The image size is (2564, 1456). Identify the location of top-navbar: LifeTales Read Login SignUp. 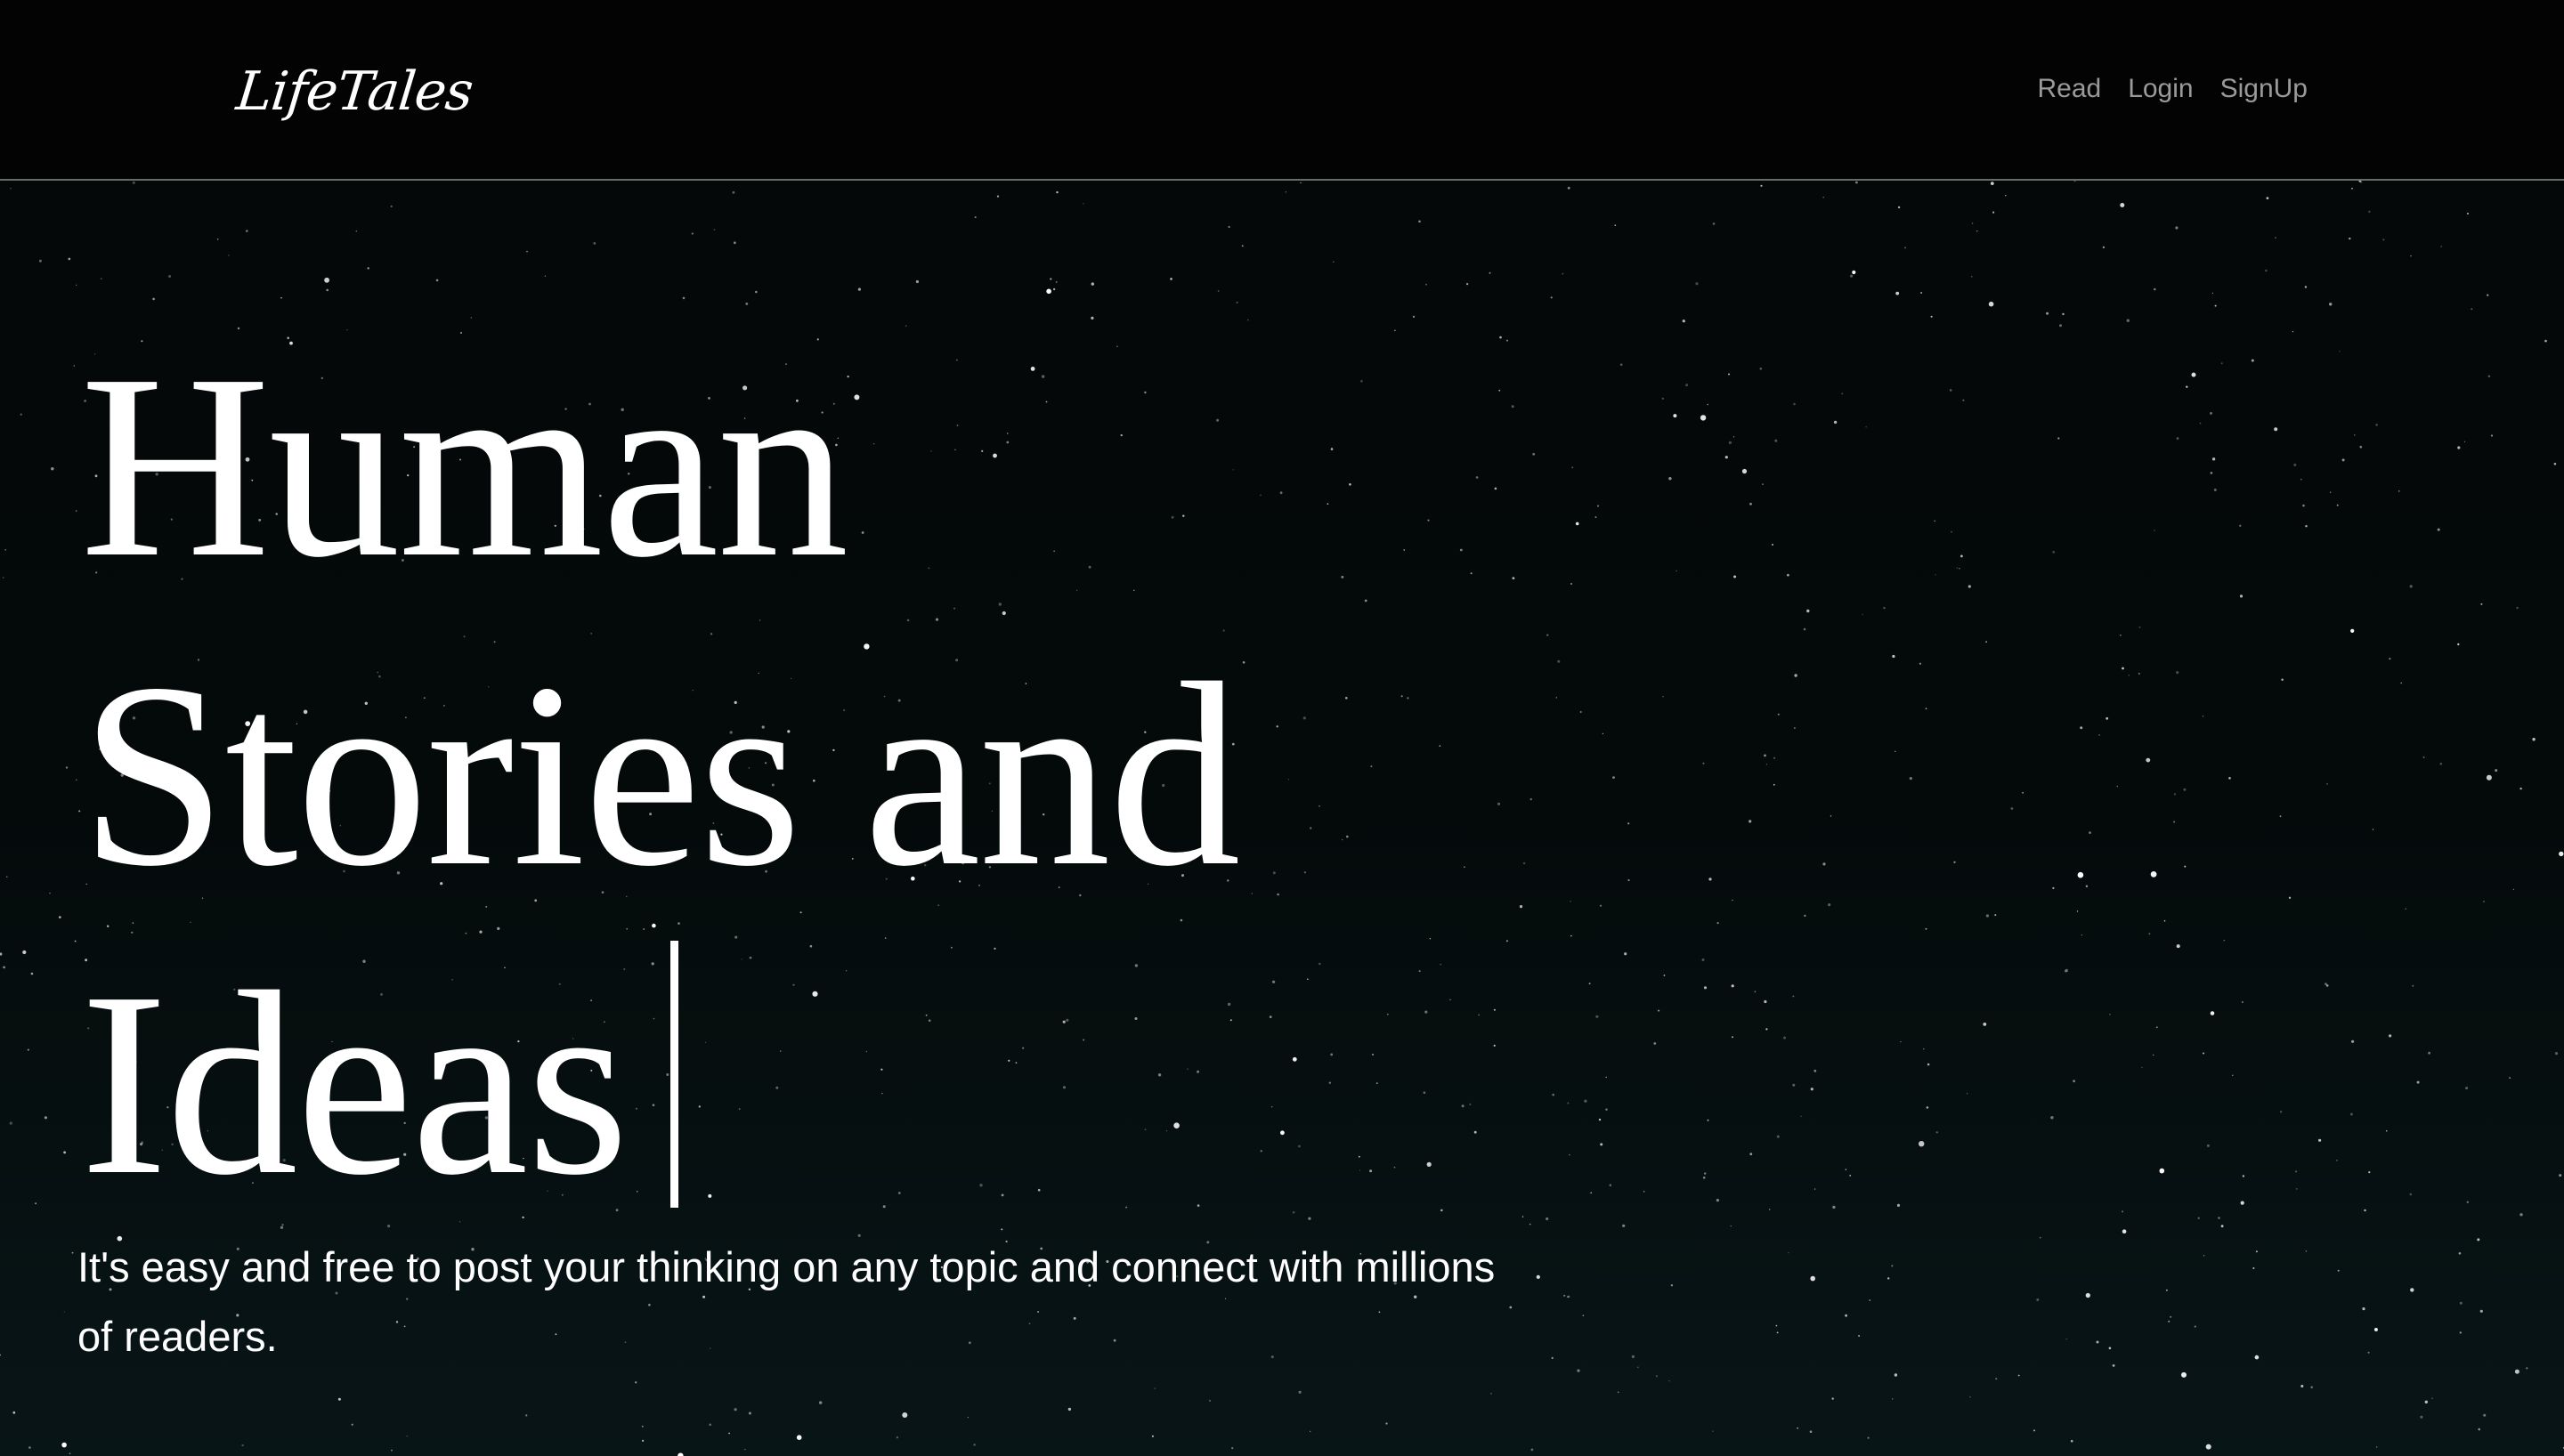
(1282, 90).